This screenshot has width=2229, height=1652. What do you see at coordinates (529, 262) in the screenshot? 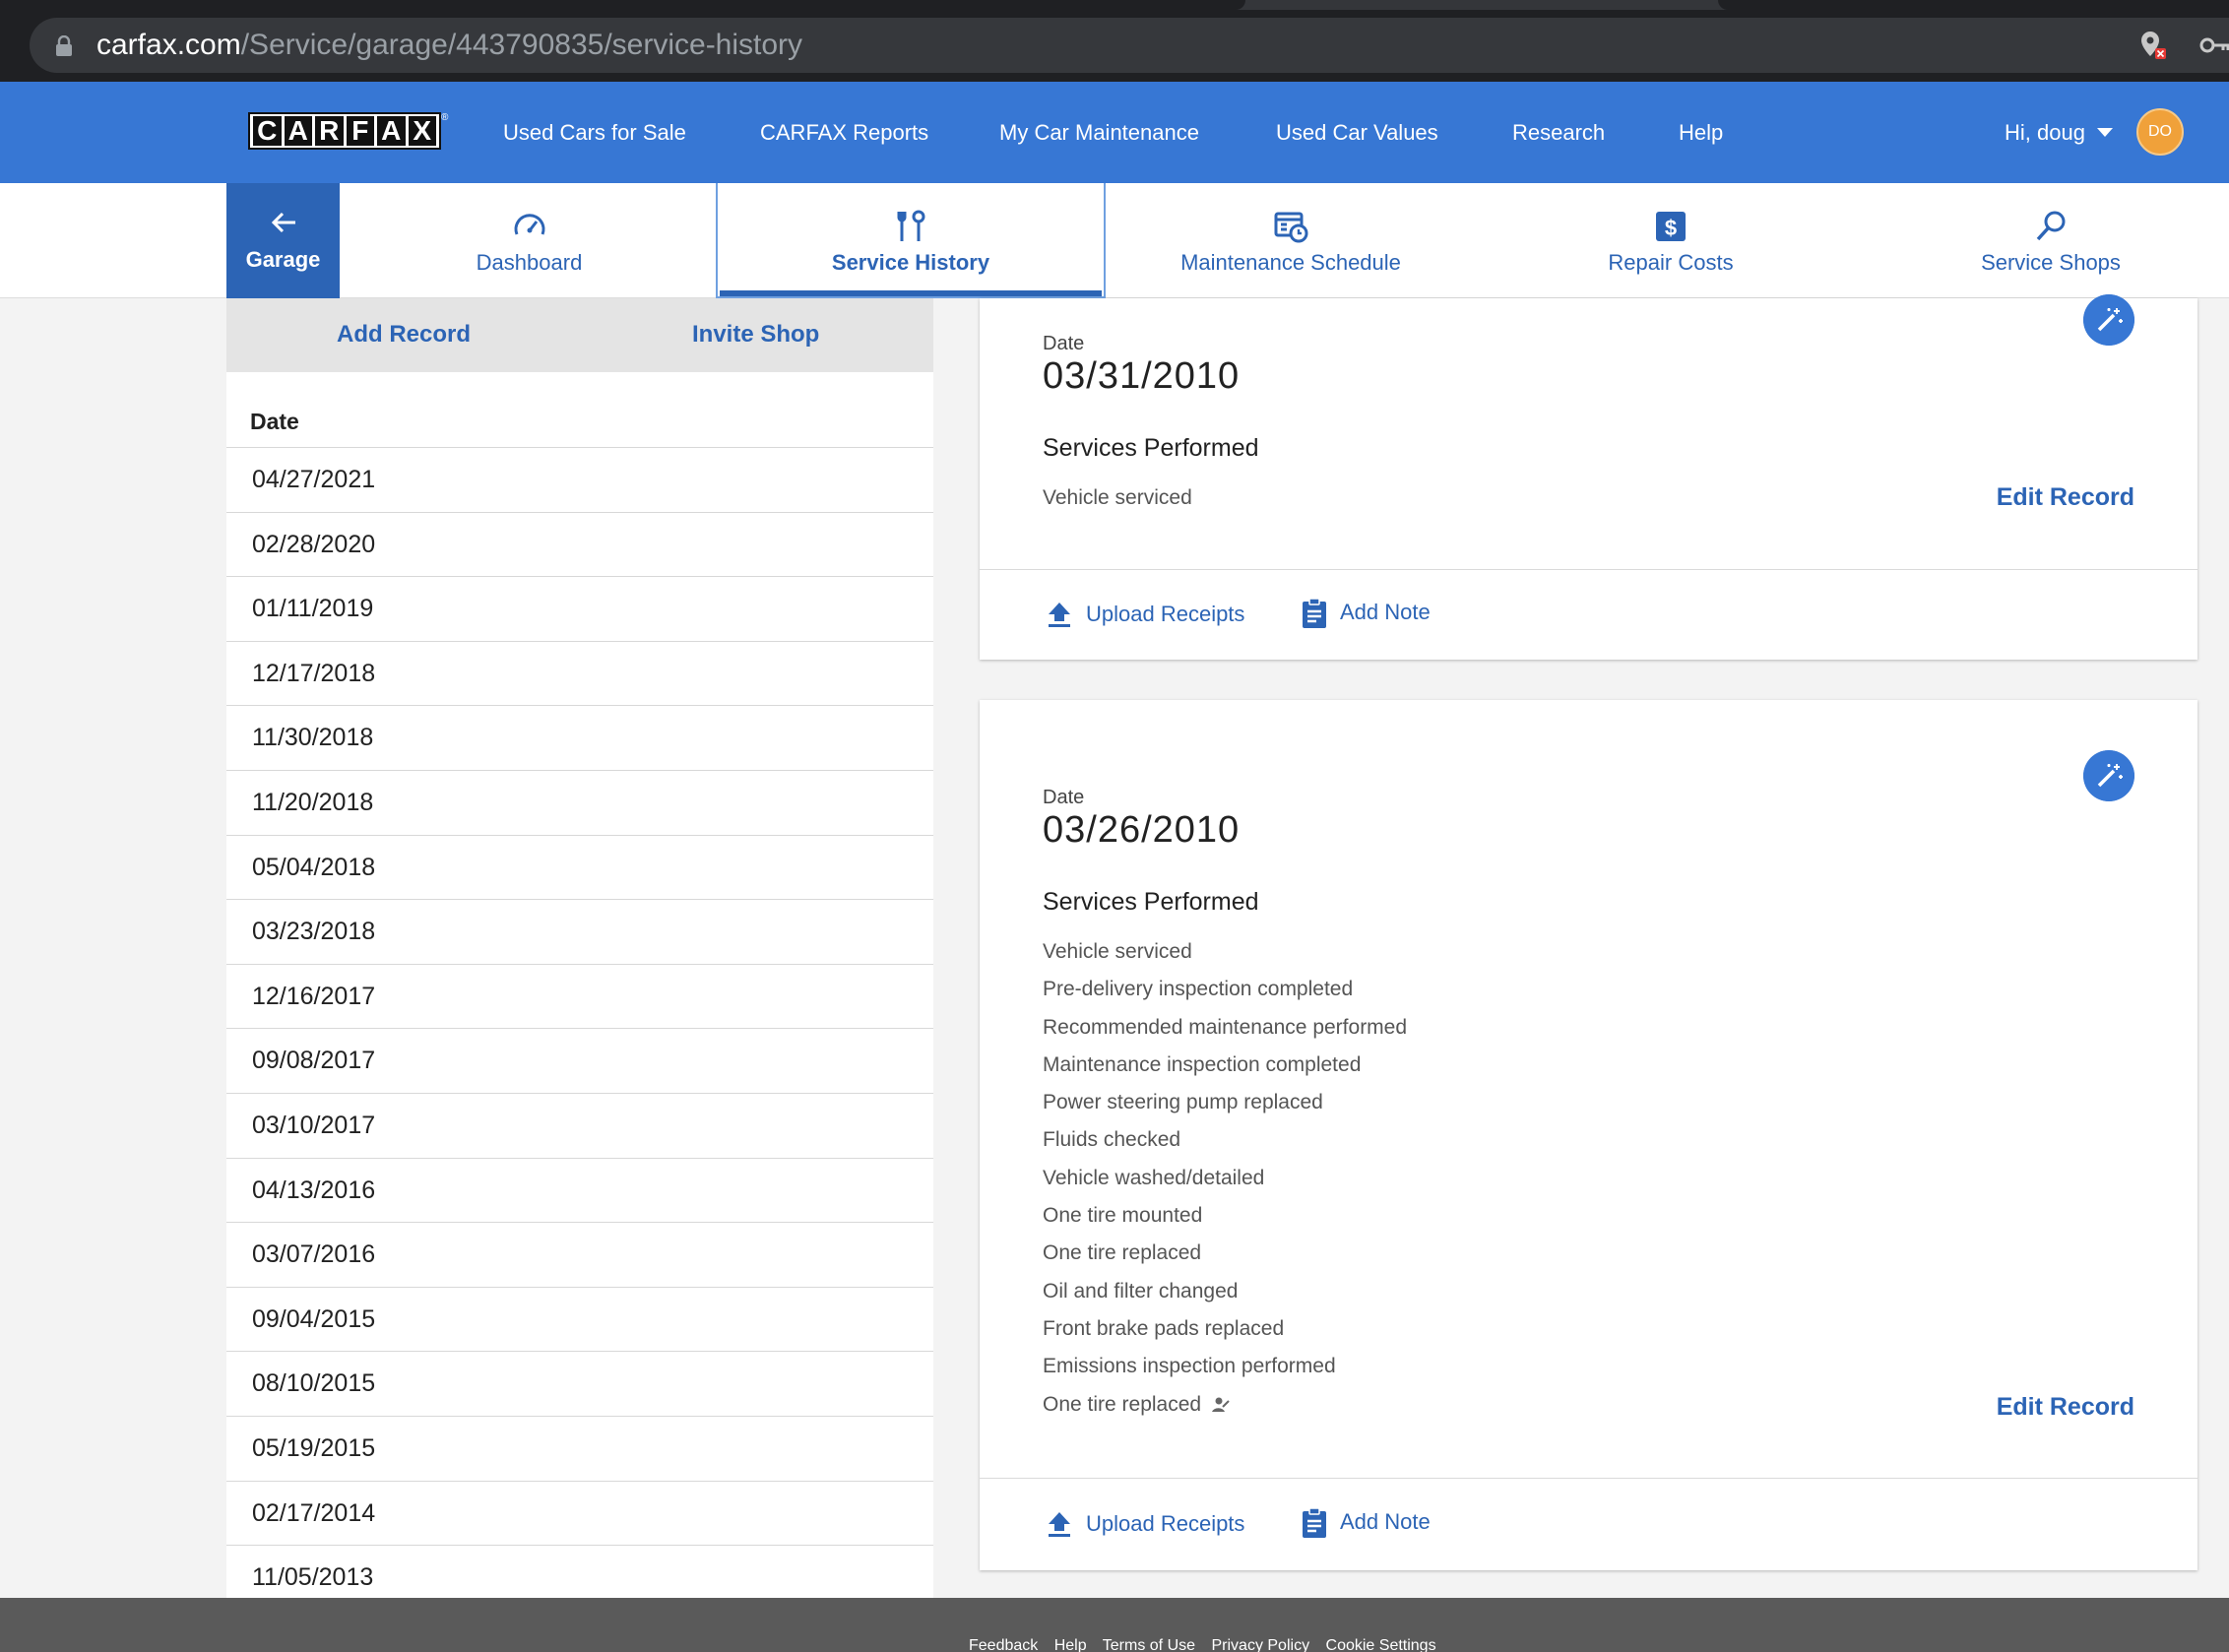
I see `tab-label: Dashboard` at bounding box center [529, 262].